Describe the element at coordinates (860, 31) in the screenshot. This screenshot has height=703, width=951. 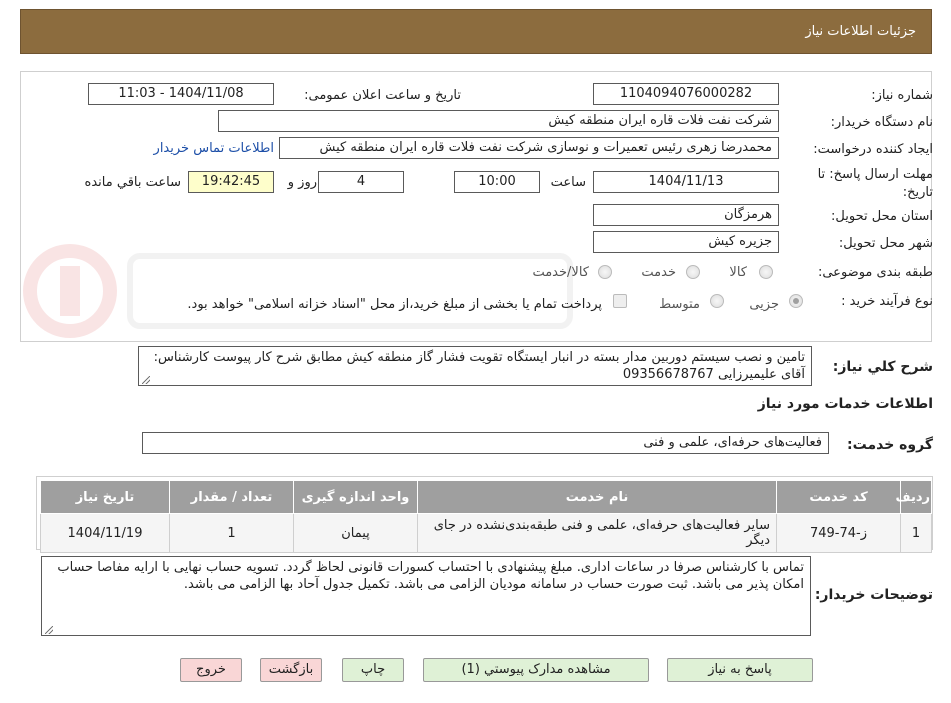
I see `page-title: جزئیات اطلاعات نیاز` at that location.